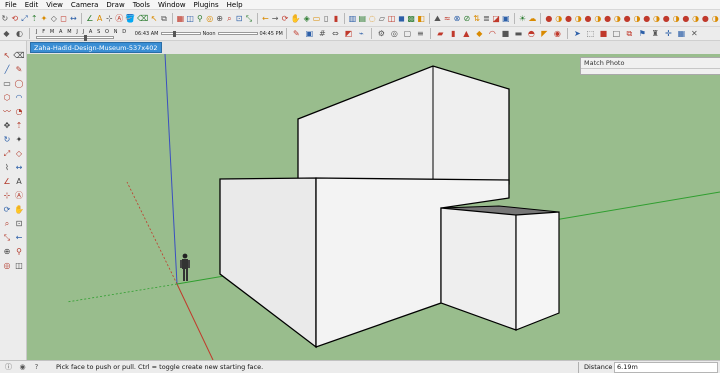  What do you see at coordinates (19, 167) in the screenshot?
I see `dimension-icon: ↔` at bounding box center [19, 167].